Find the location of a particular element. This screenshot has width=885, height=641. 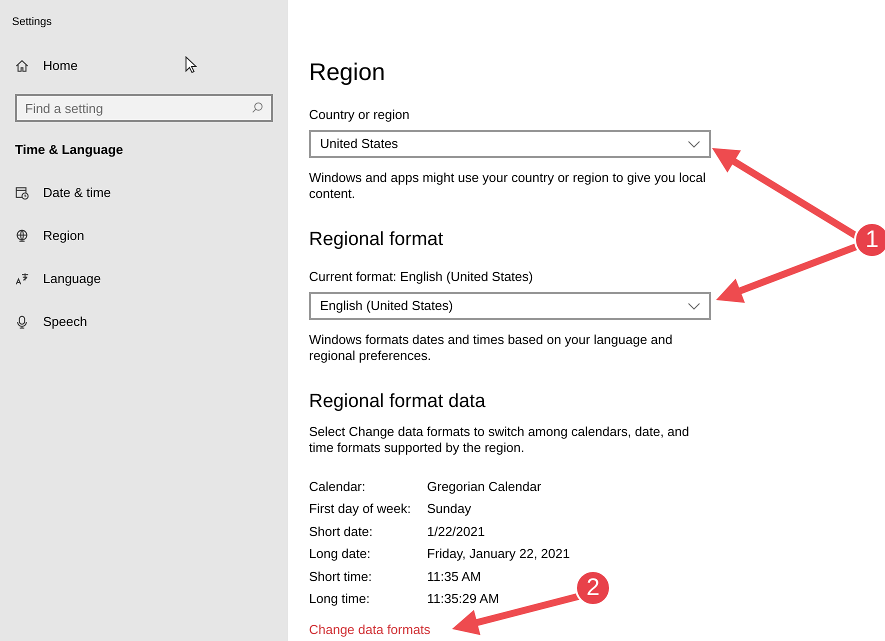

format-value: 11:35 AM is located at coordinates (454, 577).